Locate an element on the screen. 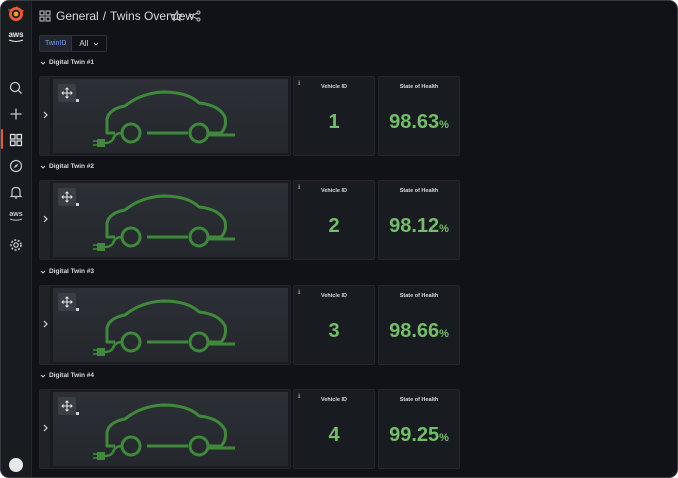 This screenshot has width=678, height=478. breadcrumb-folder: General is located at coordinates (77, 16).